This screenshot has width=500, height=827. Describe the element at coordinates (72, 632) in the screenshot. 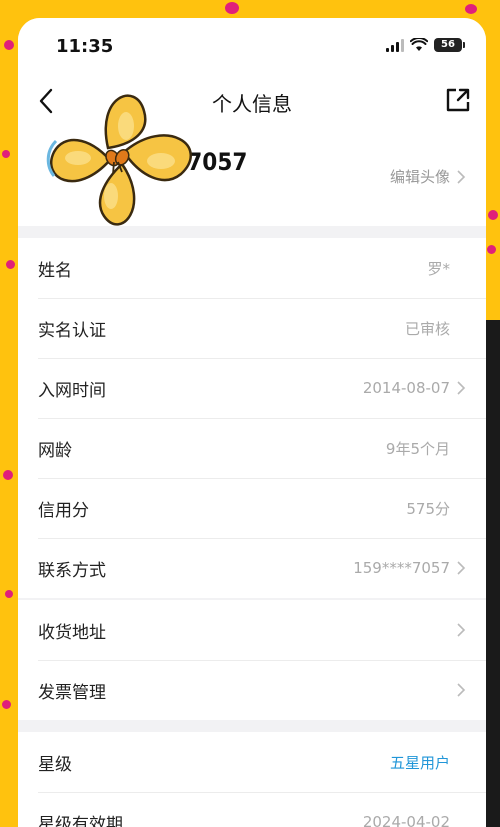

I see `row-label: 收货地址` at that location.